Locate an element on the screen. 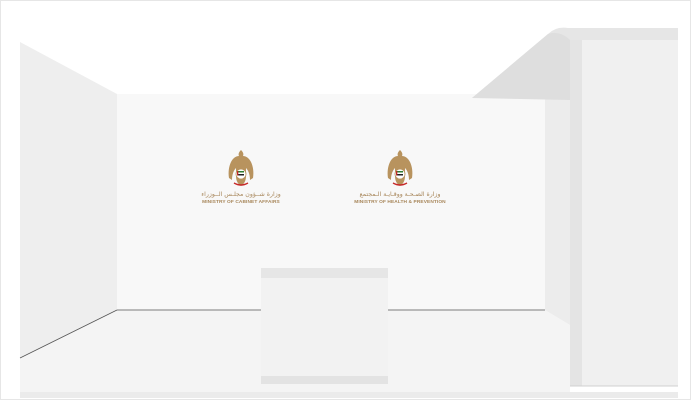 This screenshot has width=691, height=404. floor-strip is located at coordinates (349, 395).